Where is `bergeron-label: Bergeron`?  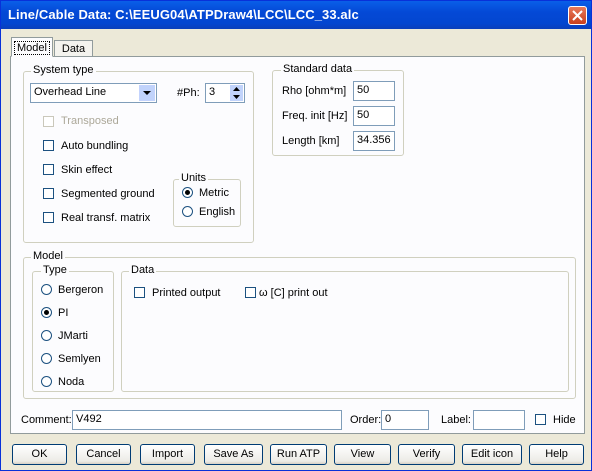 bergeron-label: Bergeron is located at coordinates (81, 290).